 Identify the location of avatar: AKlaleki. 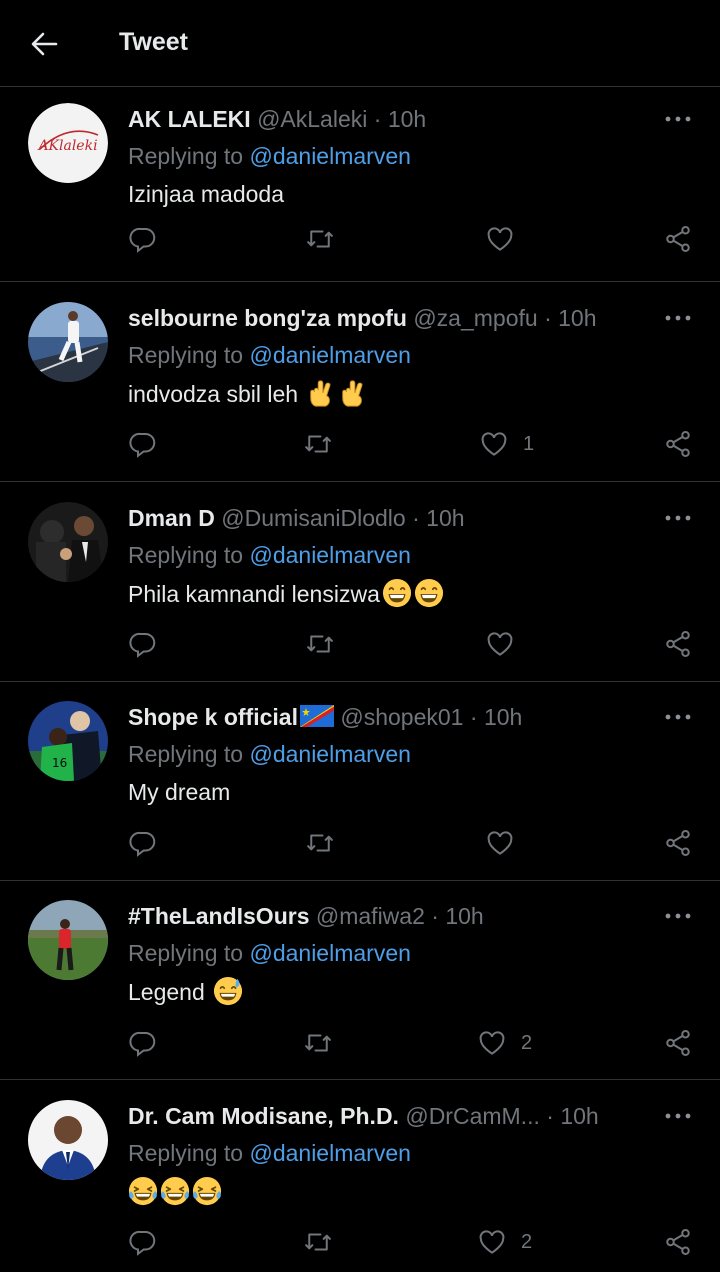
(68, 143).